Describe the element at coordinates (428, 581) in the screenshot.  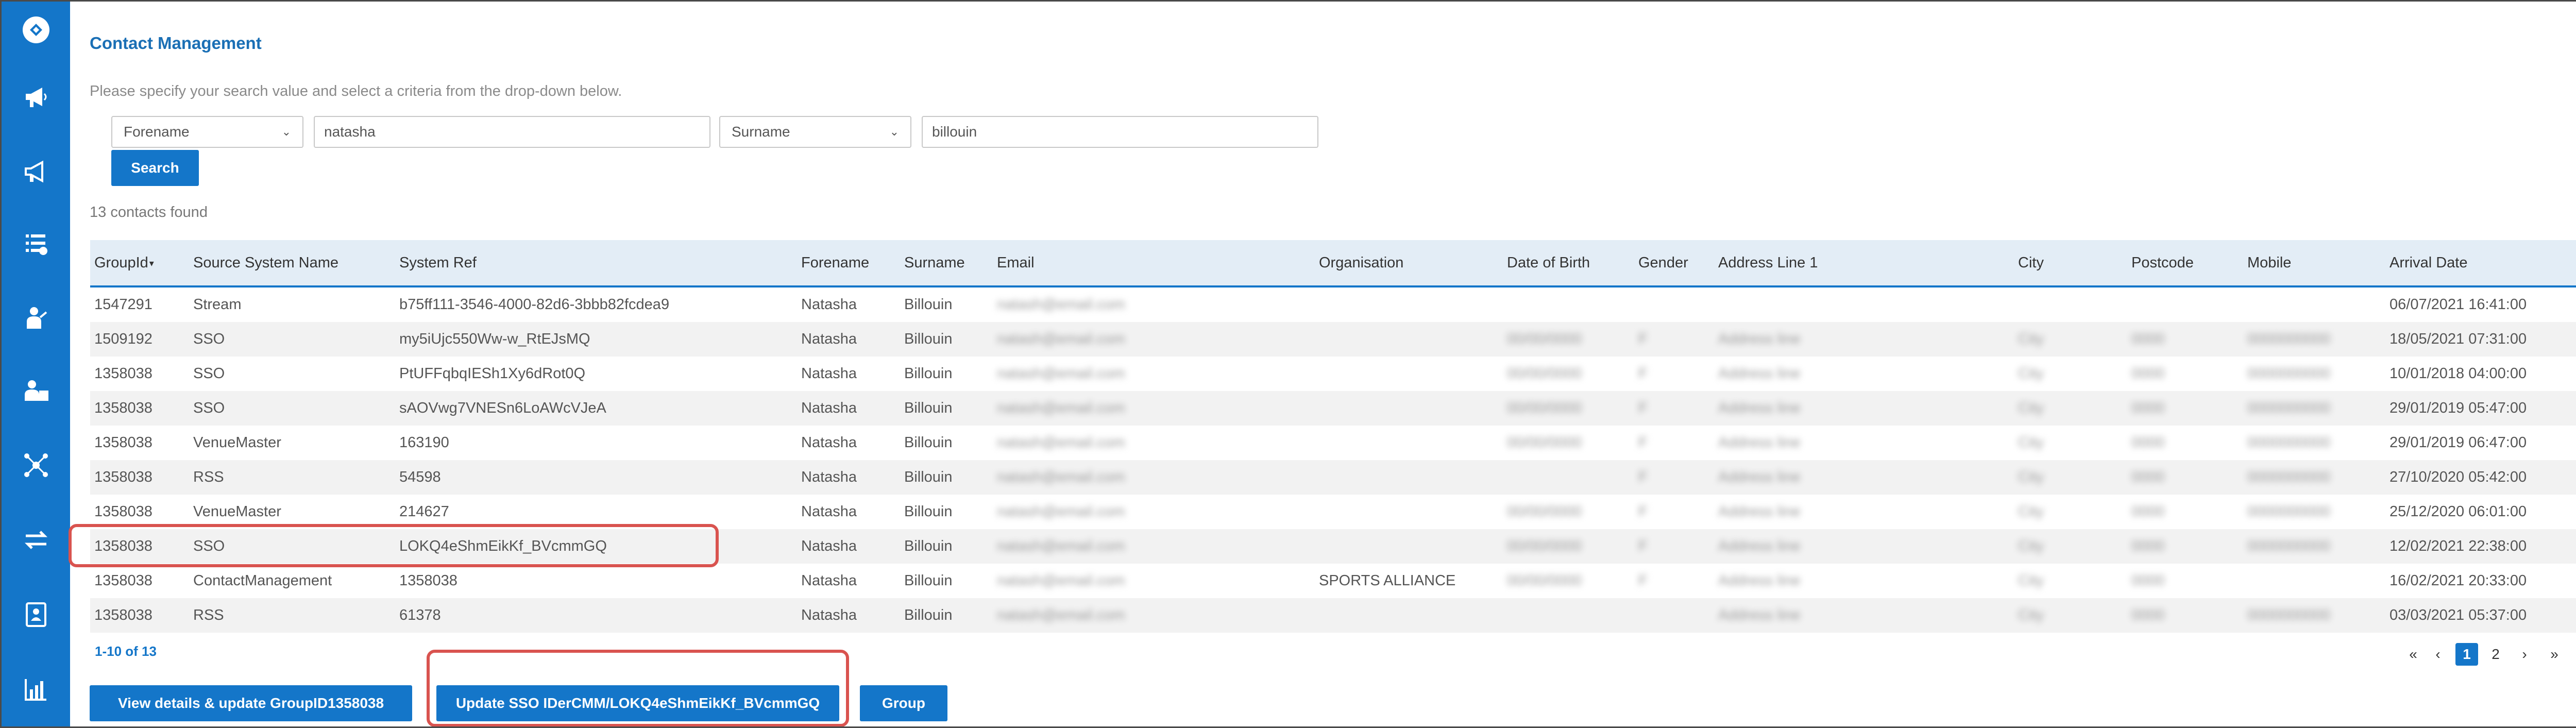
I see `cell-system-ref: 1358038` at that location.